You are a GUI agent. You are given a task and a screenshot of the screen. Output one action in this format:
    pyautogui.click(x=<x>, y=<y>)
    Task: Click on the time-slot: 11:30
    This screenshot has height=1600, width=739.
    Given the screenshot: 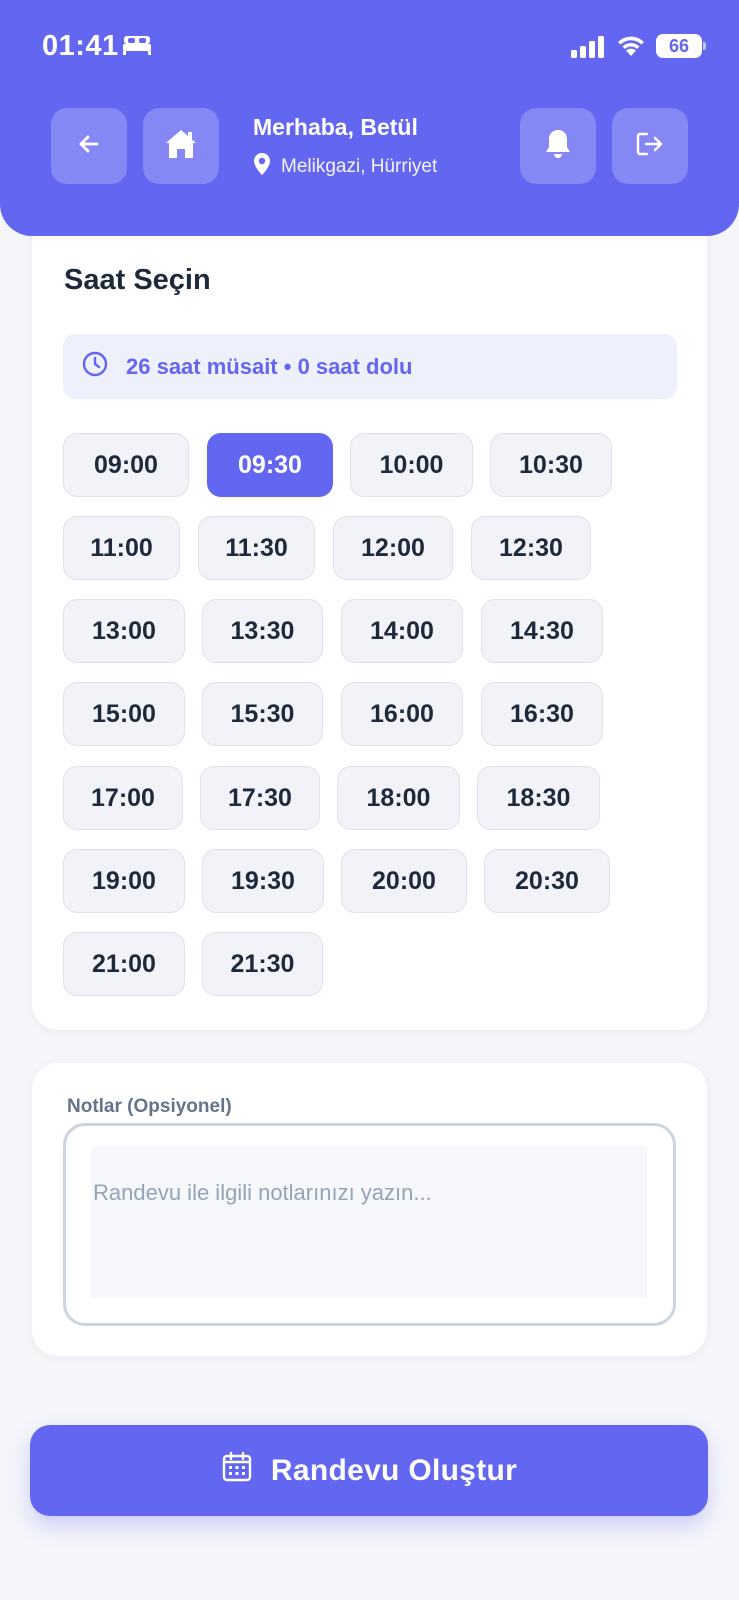 What is the action you would take?
    pyautogui.click(x=256, y=548)
    